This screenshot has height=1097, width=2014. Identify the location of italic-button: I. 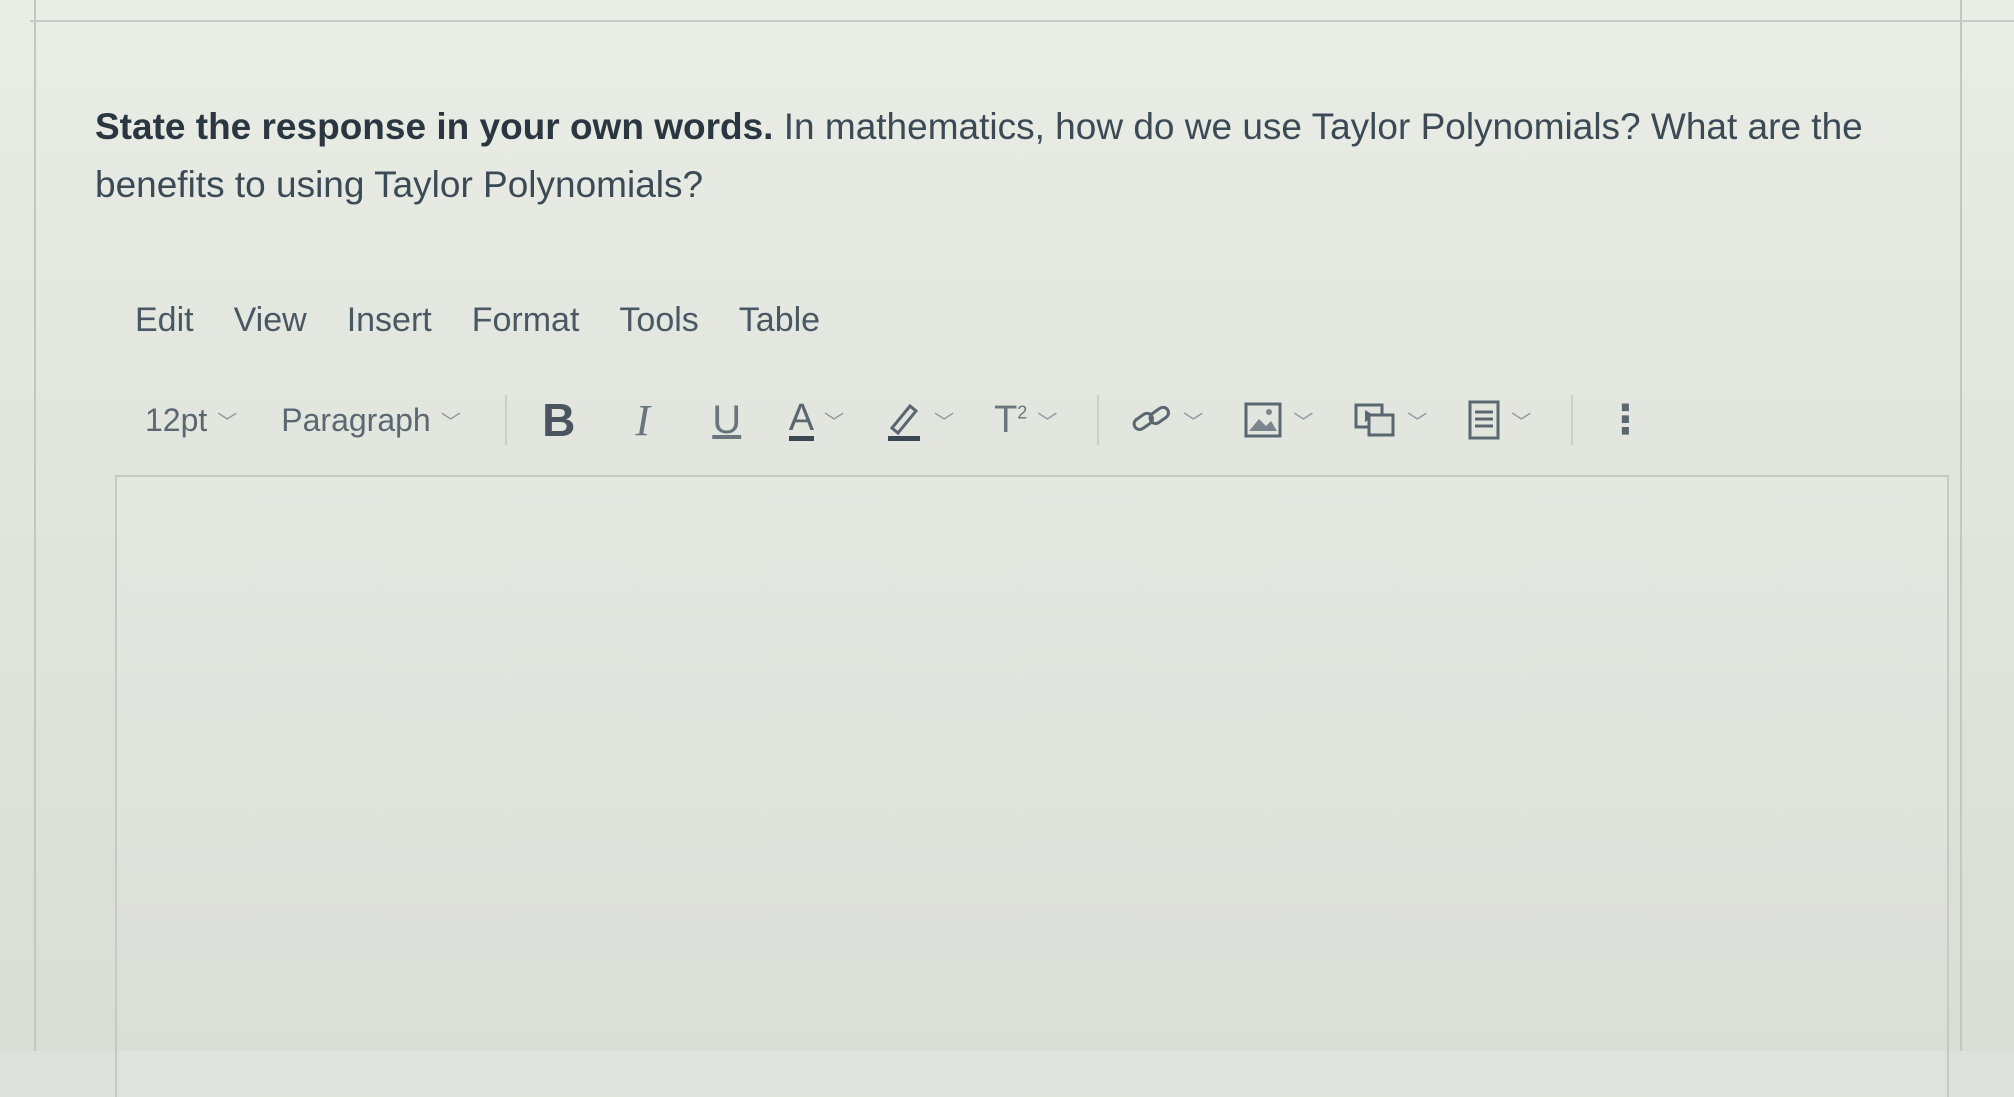
(643, 420).